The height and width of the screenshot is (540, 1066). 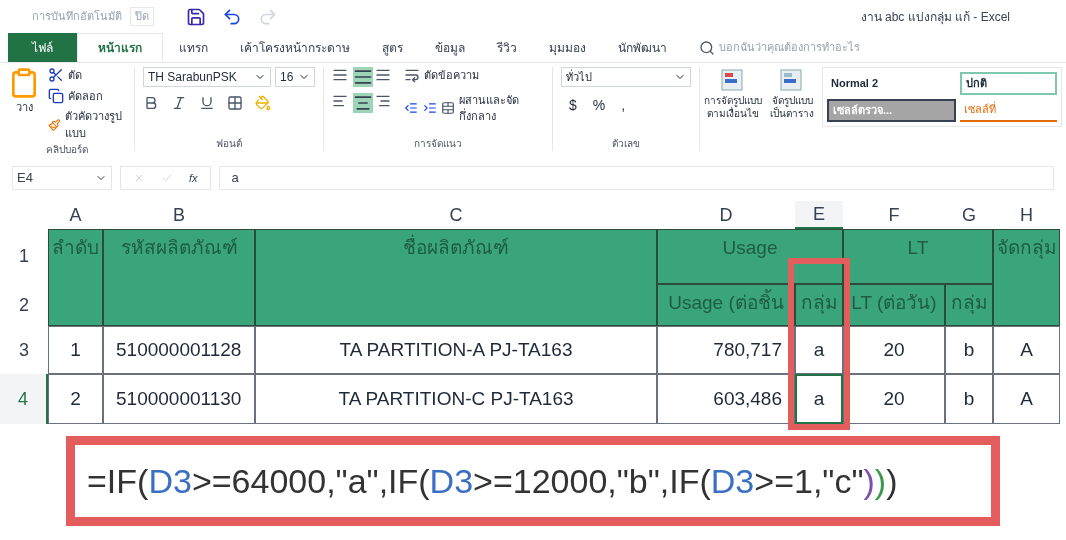 I want to click on table-cell: TA PARTITION-C PJ-TA163, so click(x=456, y=399).